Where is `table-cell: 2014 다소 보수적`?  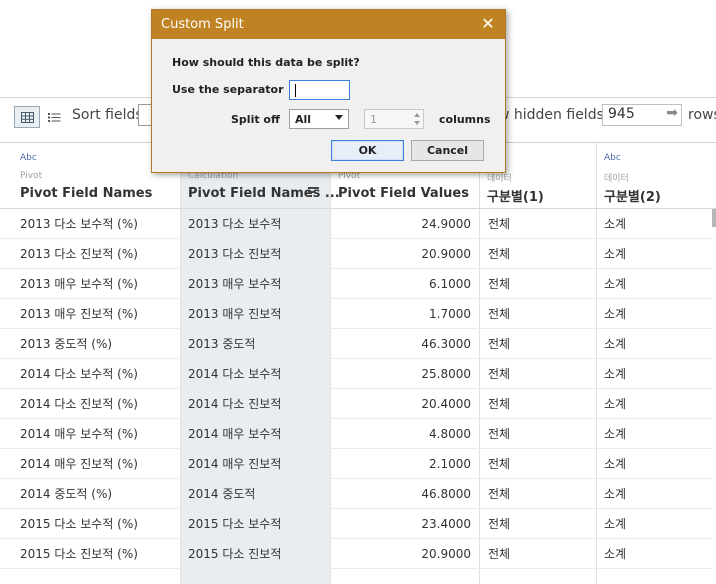
table-cell: 2014 다소 보수적 is located at coordinates (257, 374).